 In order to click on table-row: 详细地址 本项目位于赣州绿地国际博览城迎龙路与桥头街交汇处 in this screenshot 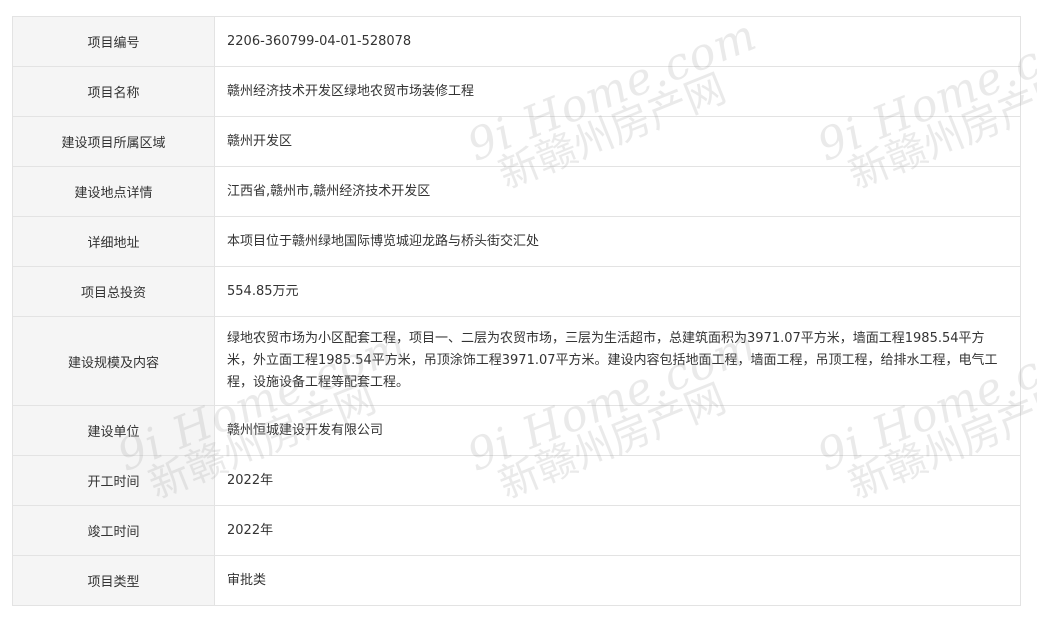, I will do `click(516, 241)`.